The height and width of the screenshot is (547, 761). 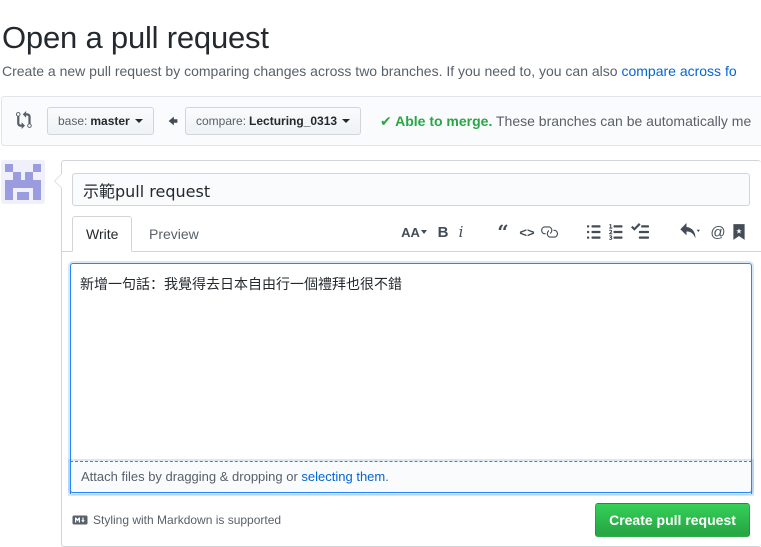 I want to click on compare-across-forks-link: compare across fo, so click(x=678, y=71).